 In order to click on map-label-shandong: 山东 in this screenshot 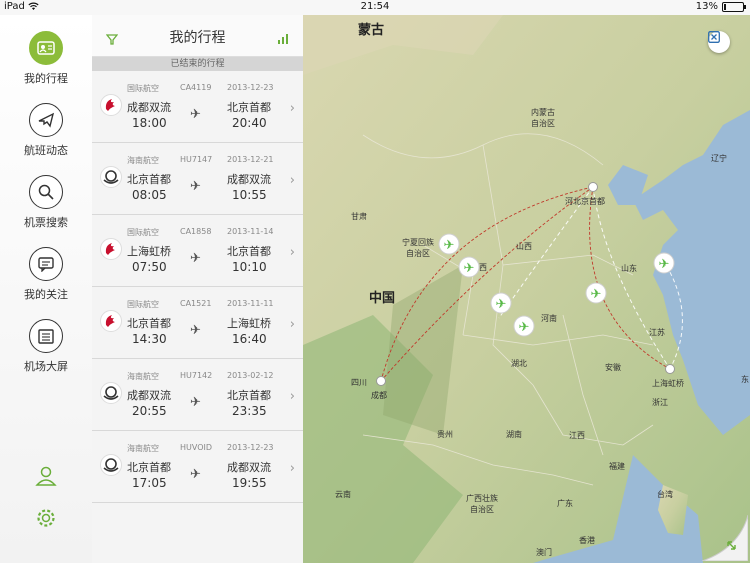, I will do `click(629, 268)`.